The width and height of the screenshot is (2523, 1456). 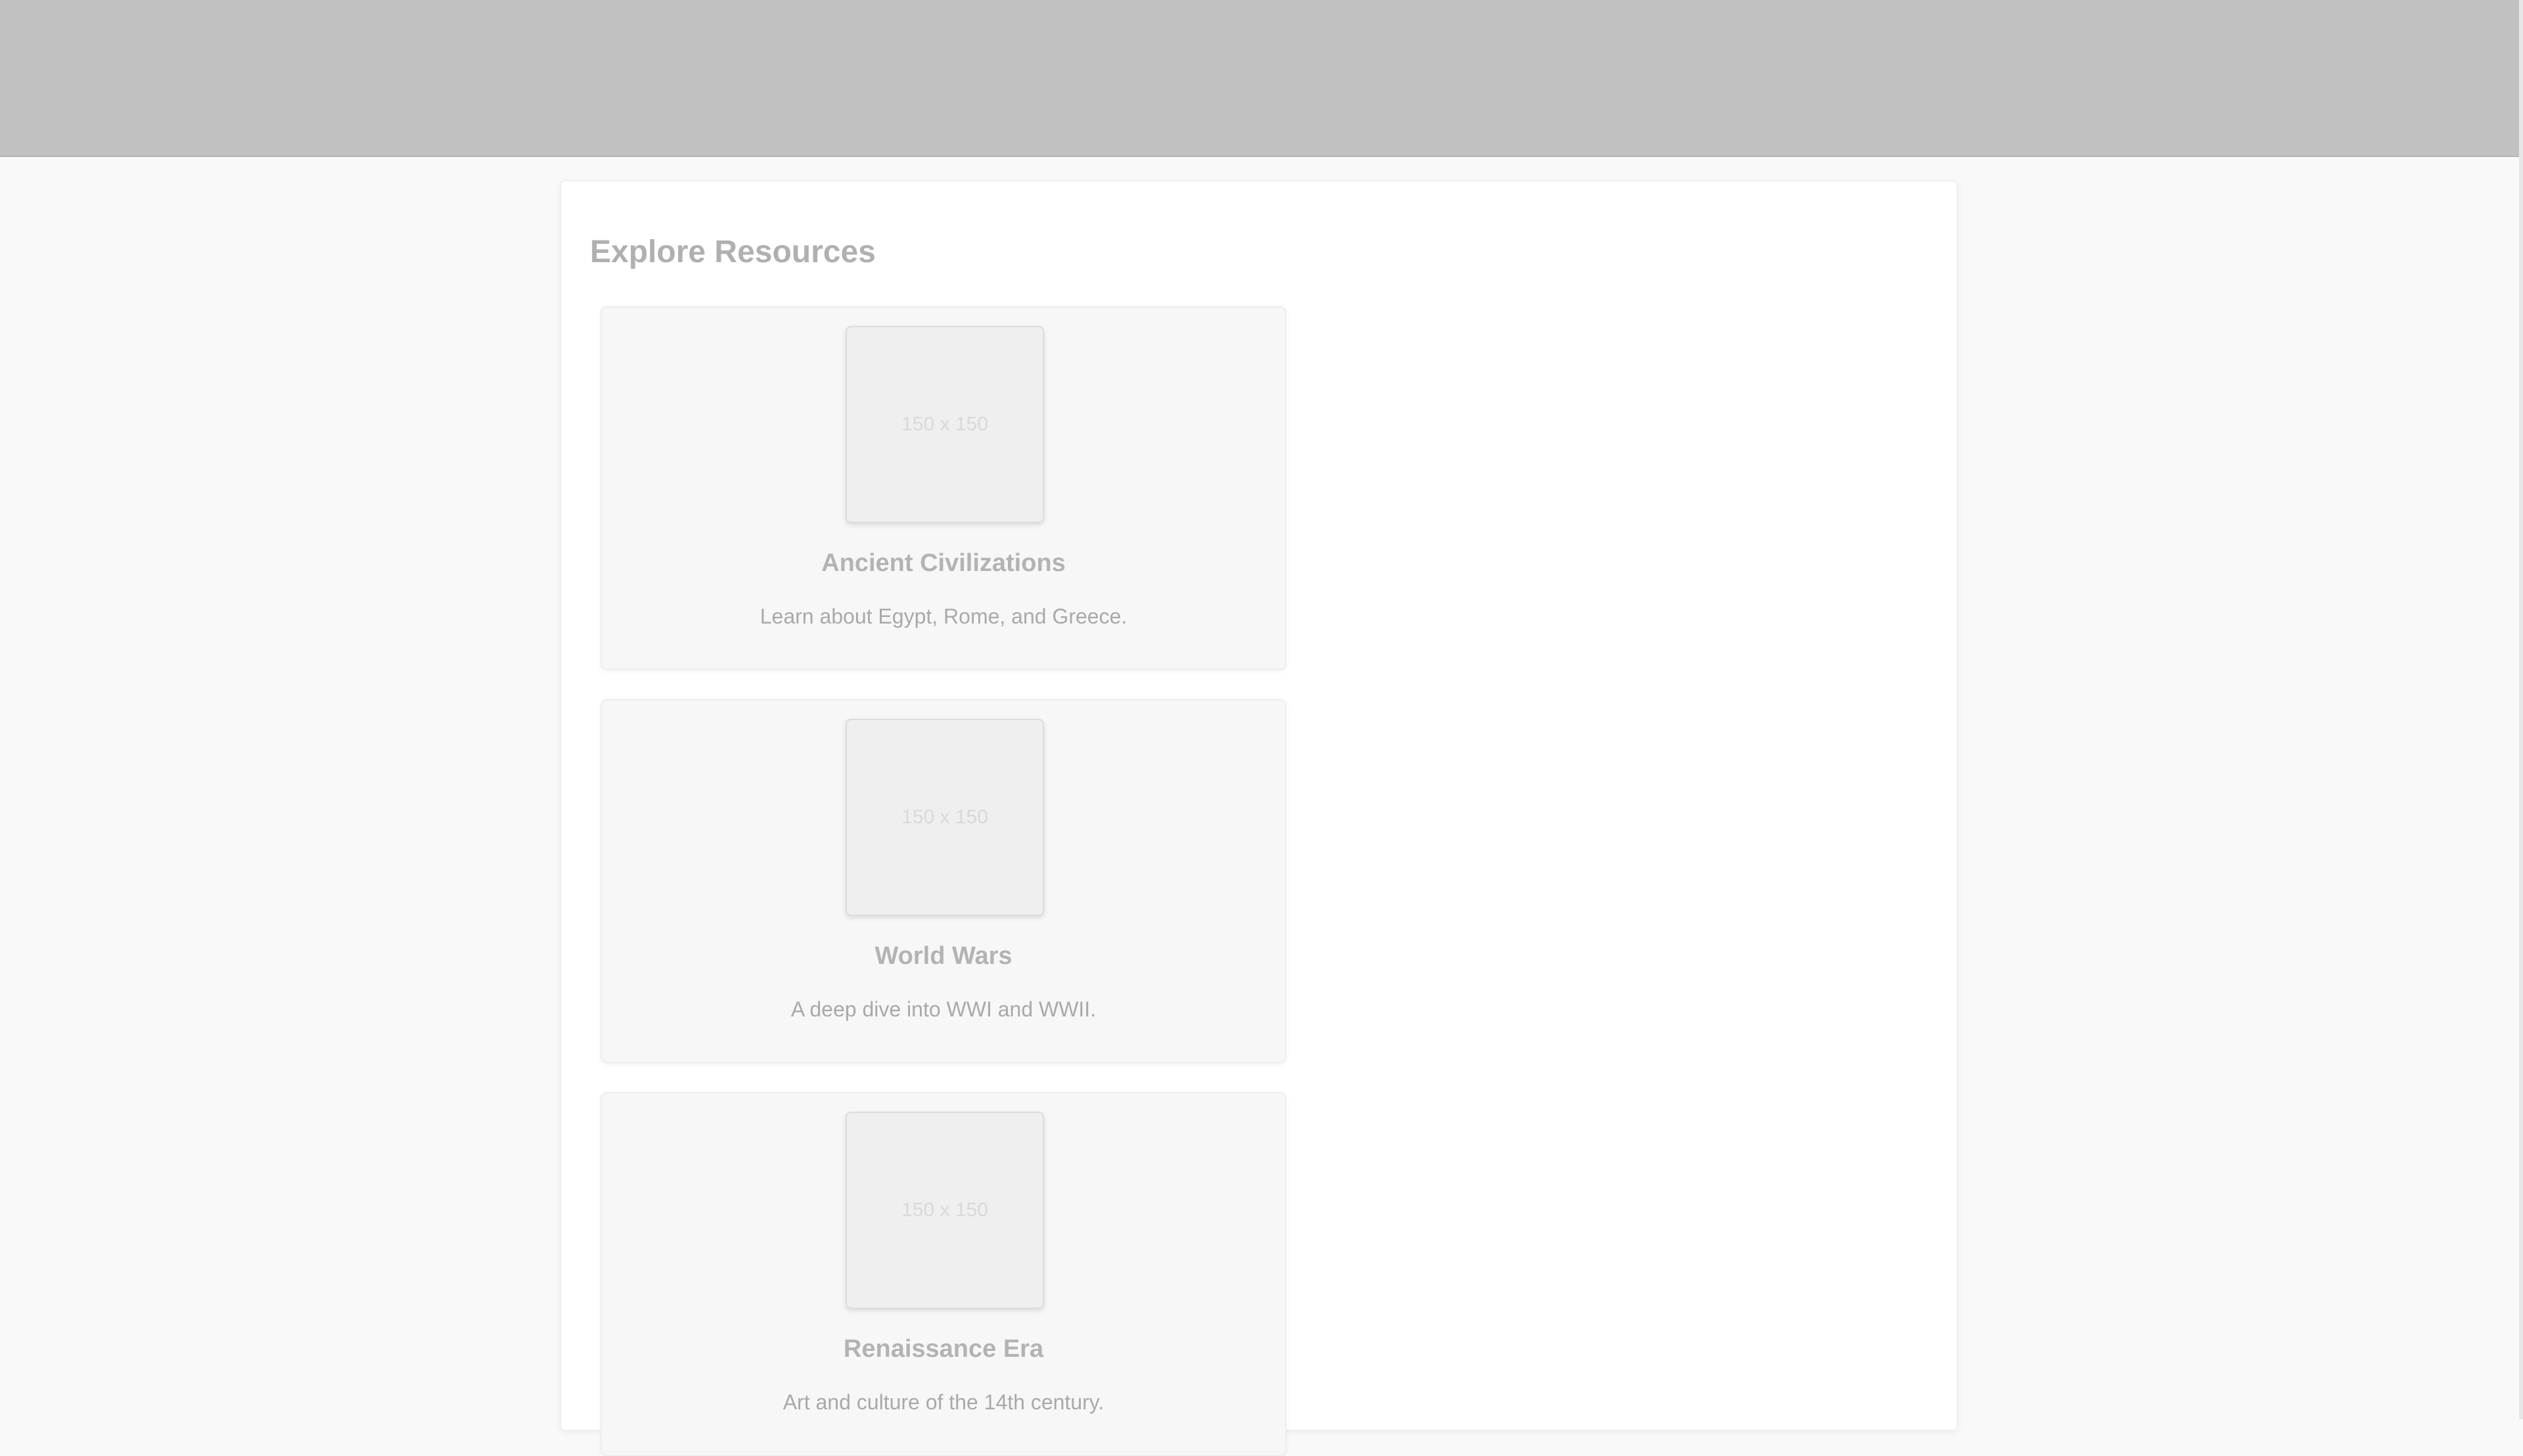 What do you see at coordinates (943, 1402) in the screenshot?
I see `card-description: Art and culture of the 14th century.` at bounding box center [943, 1402].